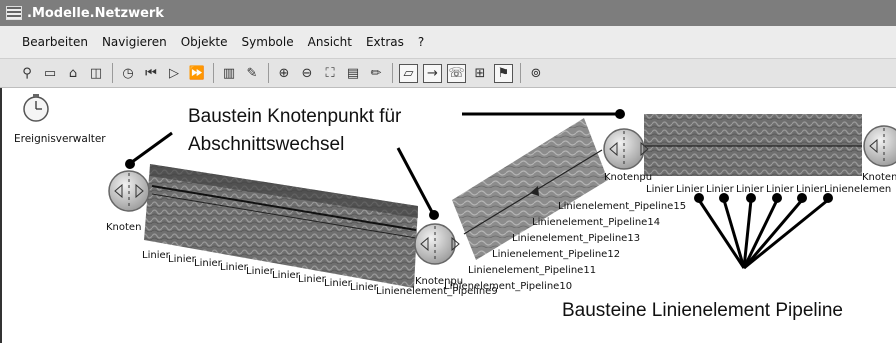 This screenshot has width=896, height=343. What do you see at coordinates (128, 73) in the screenshot?
I see `stopwatch-icon: ◷` at bounding box center [128, 73].